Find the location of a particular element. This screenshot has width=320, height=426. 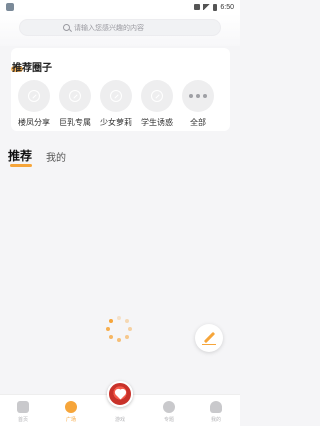

circle-label: 全部 is located at coordinates (198, 122).